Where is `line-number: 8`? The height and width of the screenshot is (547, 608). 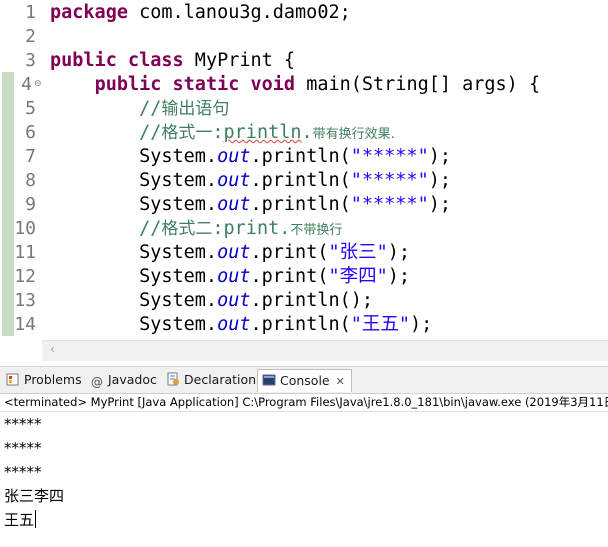 line-number: 8 is located at coordinates (30, 180).